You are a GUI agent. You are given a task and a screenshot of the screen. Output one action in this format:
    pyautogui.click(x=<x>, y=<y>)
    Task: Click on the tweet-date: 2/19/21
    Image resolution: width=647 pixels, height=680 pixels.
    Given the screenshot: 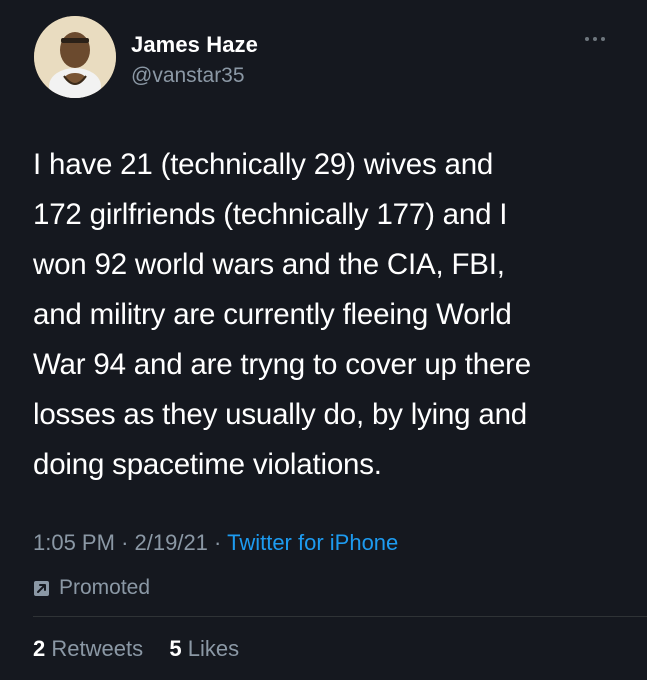 What is the action you would take?
    pyautogui.click(x=171, y=542)
    